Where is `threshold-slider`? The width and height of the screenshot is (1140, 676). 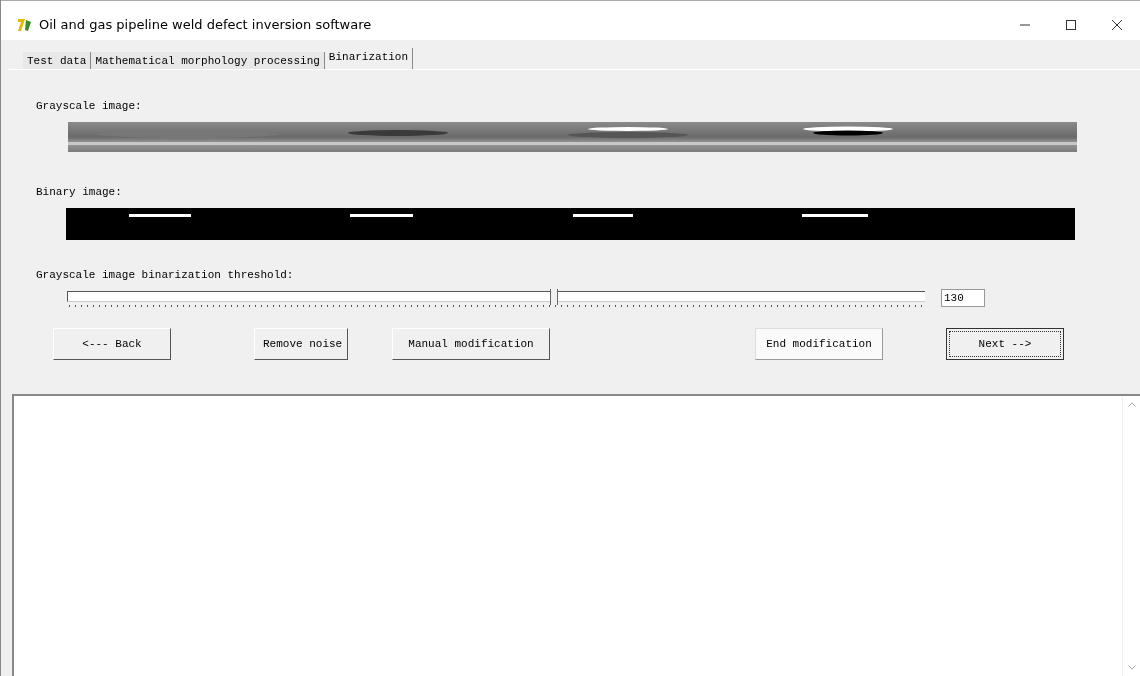 threshold-slider is located at coordinates (496, 299).